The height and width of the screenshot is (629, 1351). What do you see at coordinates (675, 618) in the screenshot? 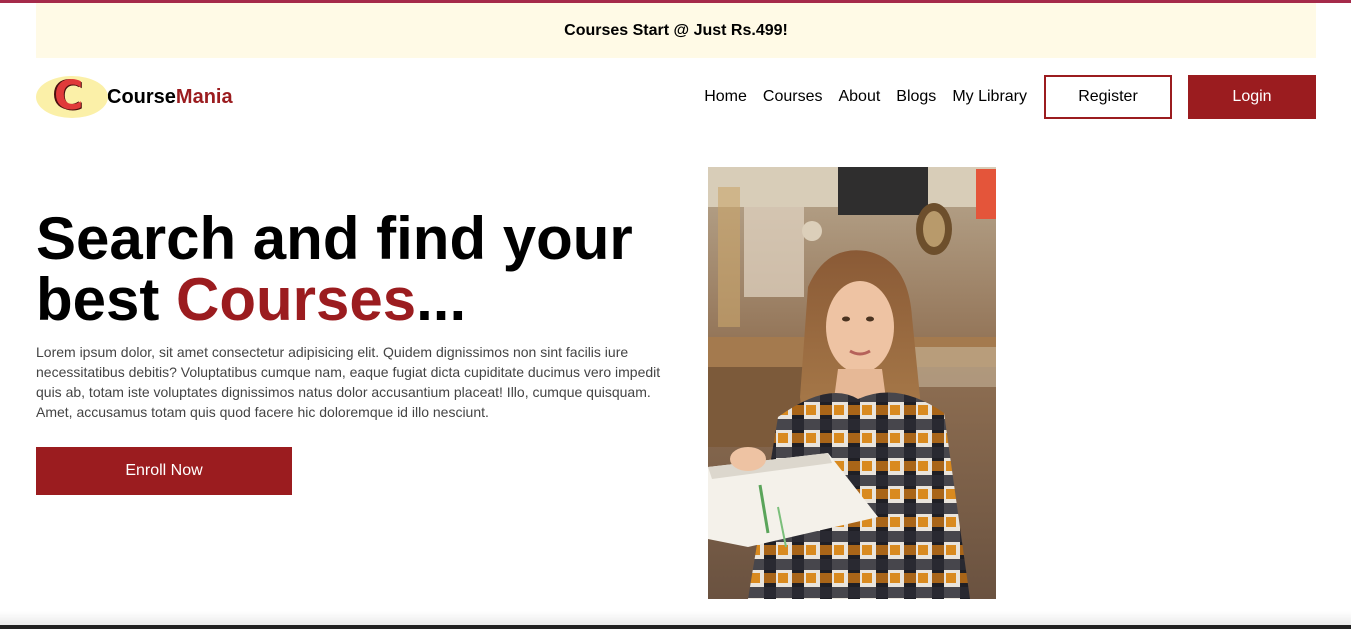
I see `bottom-shadow` at bounding box center [675, 618].